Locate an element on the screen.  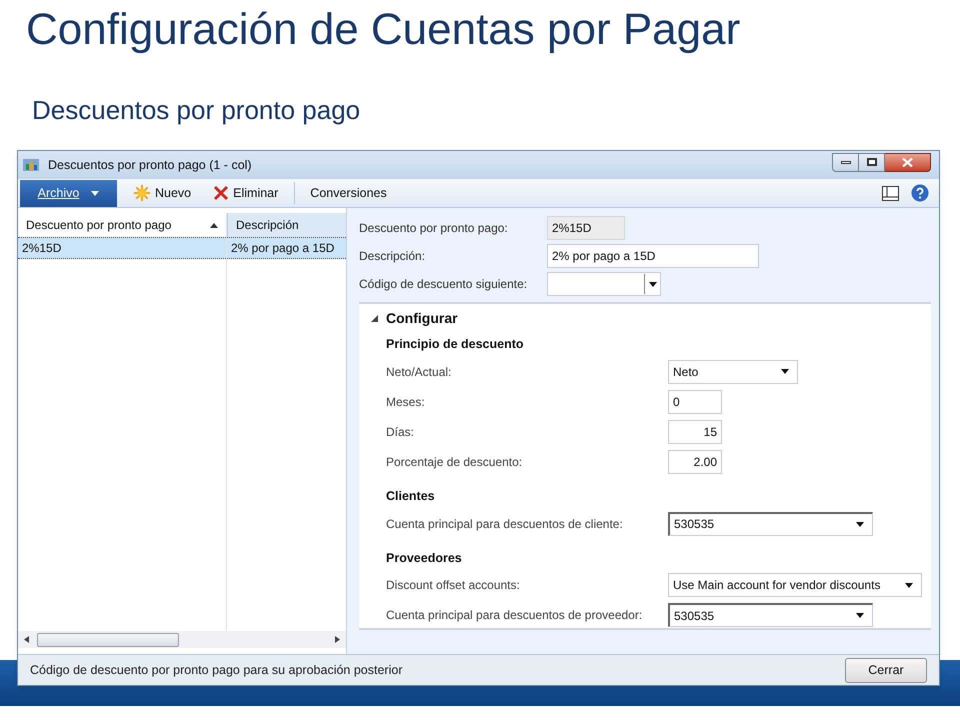
close-dialog-button: Cerrar is located at coordinates (886, 670).